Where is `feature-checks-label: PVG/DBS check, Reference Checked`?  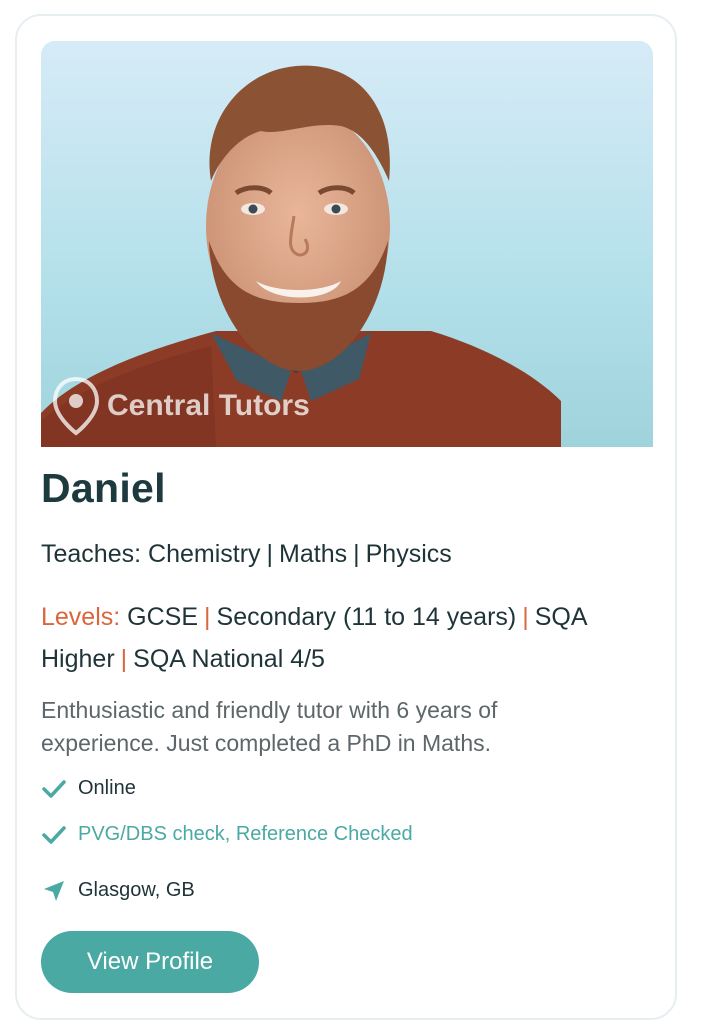 feature-checks-label: PVG/DBS check, Reference Checked is located at coordinates (245, 834).